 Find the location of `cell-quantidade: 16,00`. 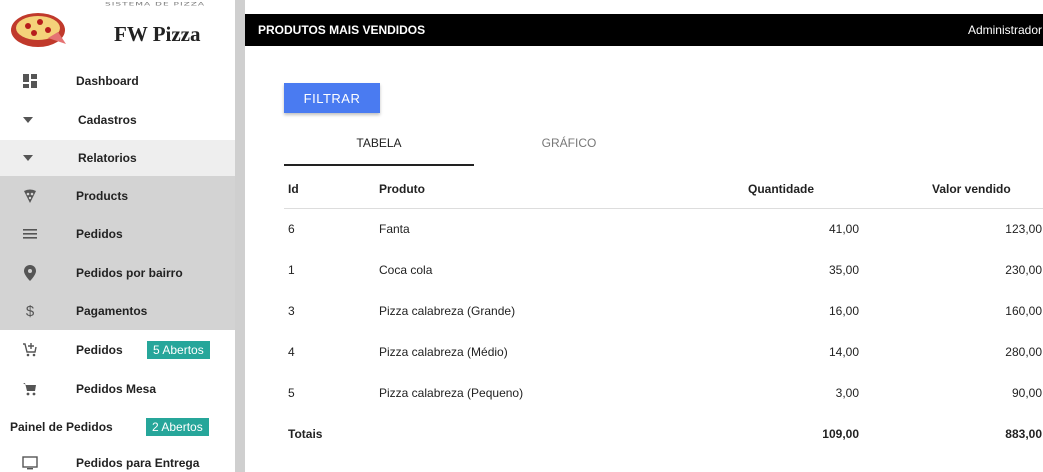

cell-quantidade: 16,00 is located at coordinates (843, 310).